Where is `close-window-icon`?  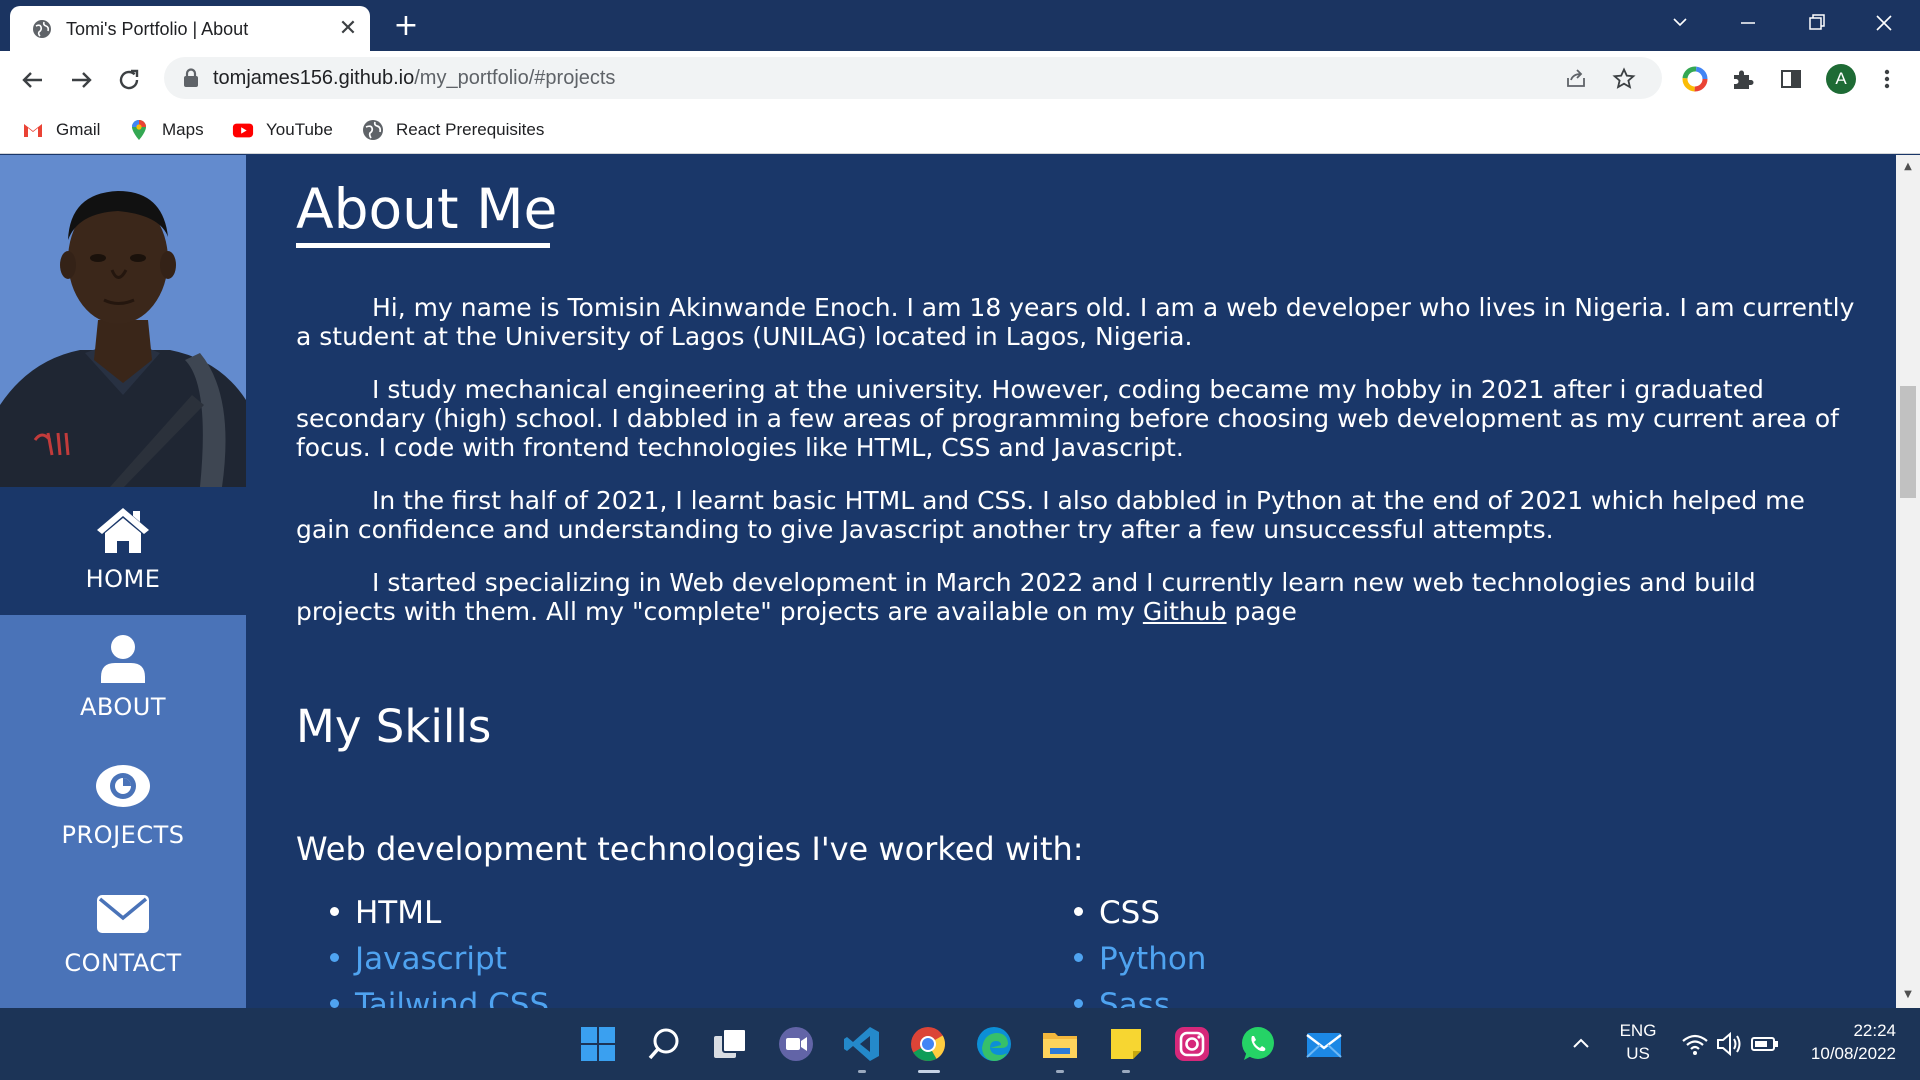 close-window-icon is located at coordinates (1884, 23).